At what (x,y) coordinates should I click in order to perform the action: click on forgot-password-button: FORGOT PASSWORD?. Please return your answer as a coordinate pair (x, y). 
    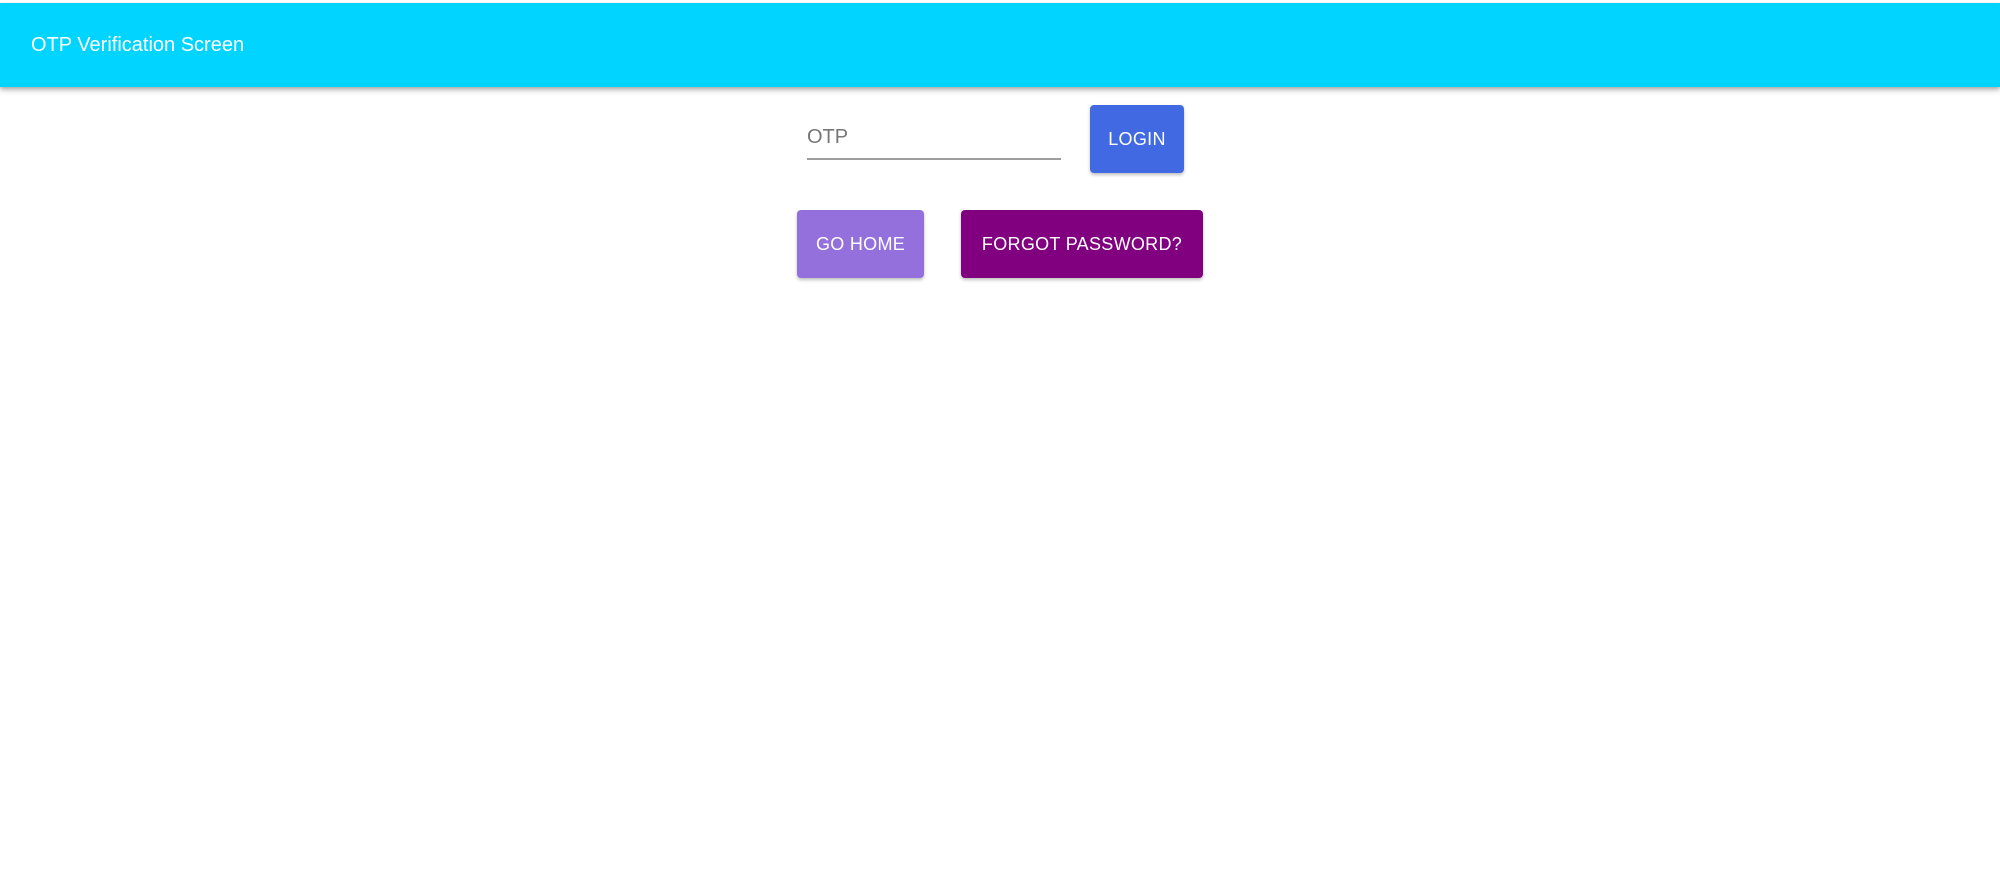
    Looking at the image, I should click on (1082, 244).